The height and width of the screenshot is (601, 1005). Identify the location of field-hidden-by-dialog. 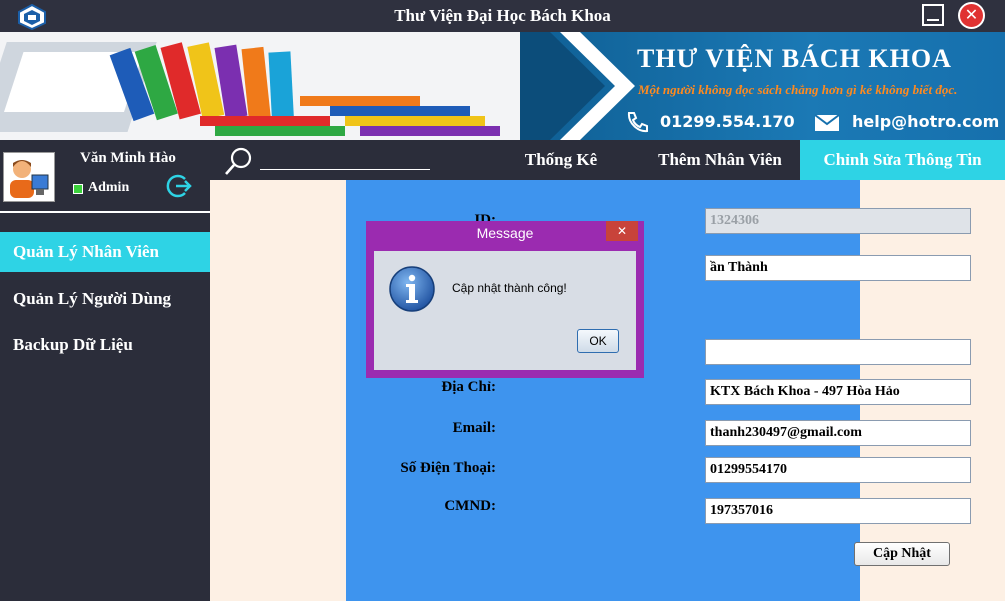
(838, 352).